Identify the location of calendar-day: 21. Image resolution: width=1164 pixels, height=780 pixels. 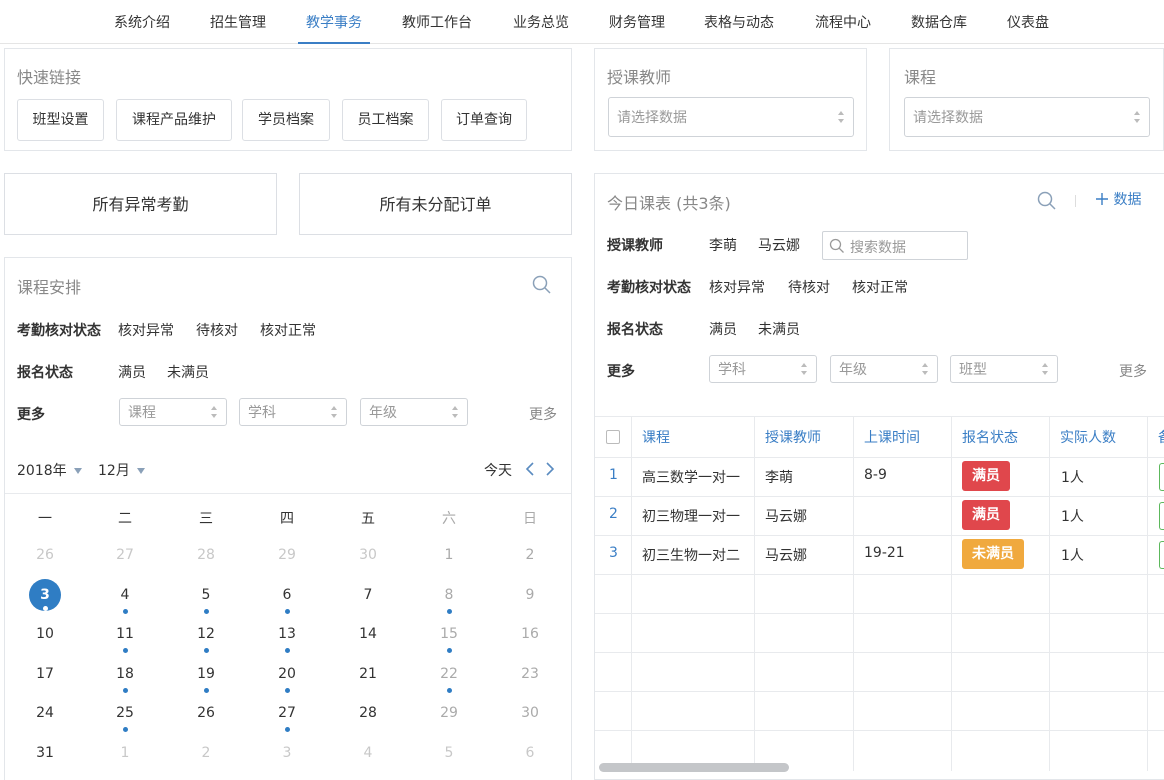
(368, 678).